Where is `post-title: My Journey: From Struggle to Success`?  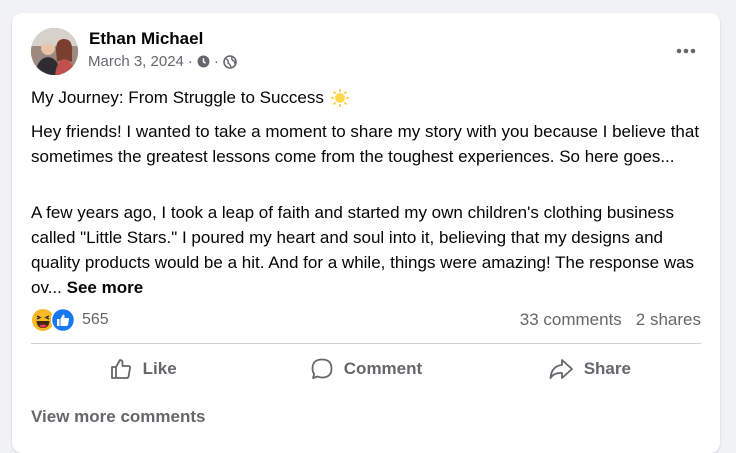 post-title: My Journey: From Struggle to Success is located at coordinates (190, 98).